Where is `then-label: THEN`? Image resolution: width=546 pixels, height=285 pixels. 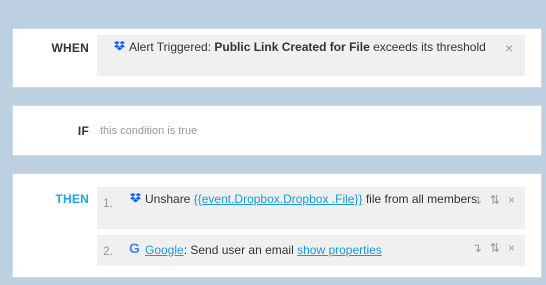 then-label: THEN is located at coordinates (72, 199).